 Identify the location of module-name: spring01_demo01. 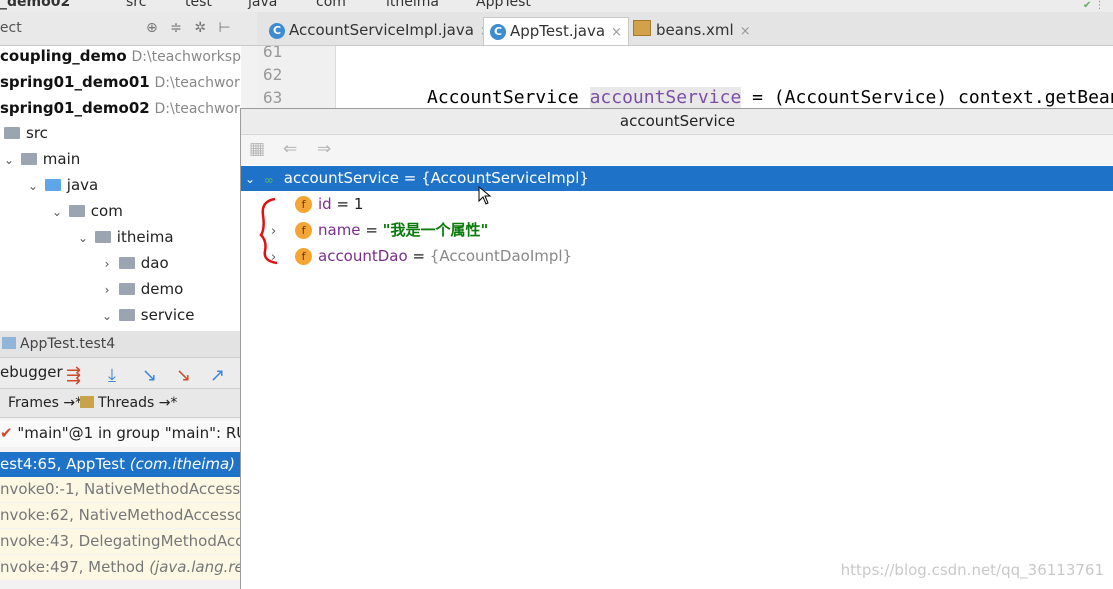
(75, 82).